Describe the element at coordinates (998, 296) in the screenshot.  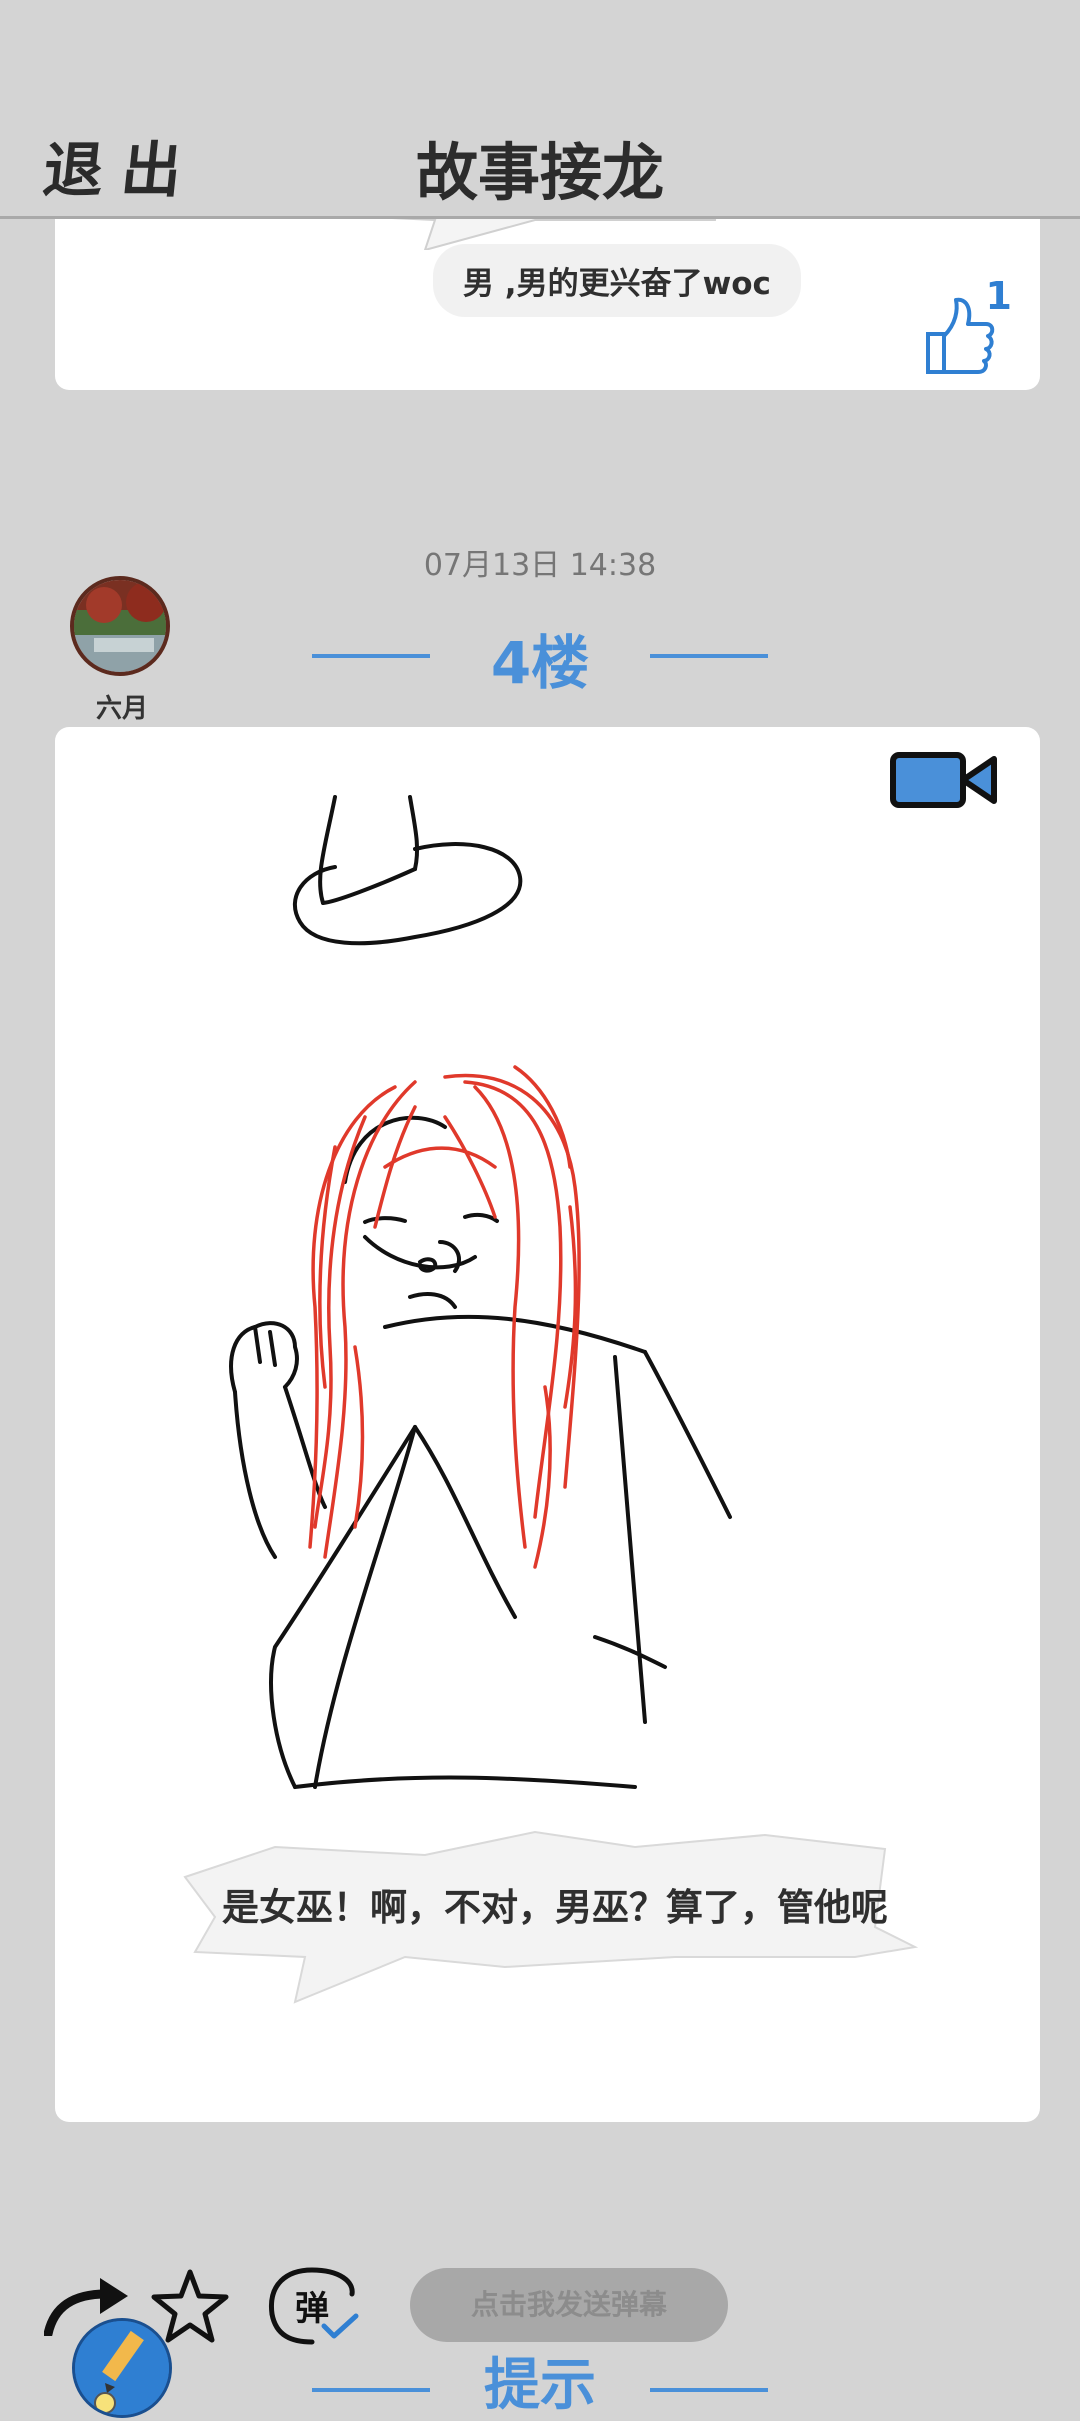
I see `like-count: 1` at that location.